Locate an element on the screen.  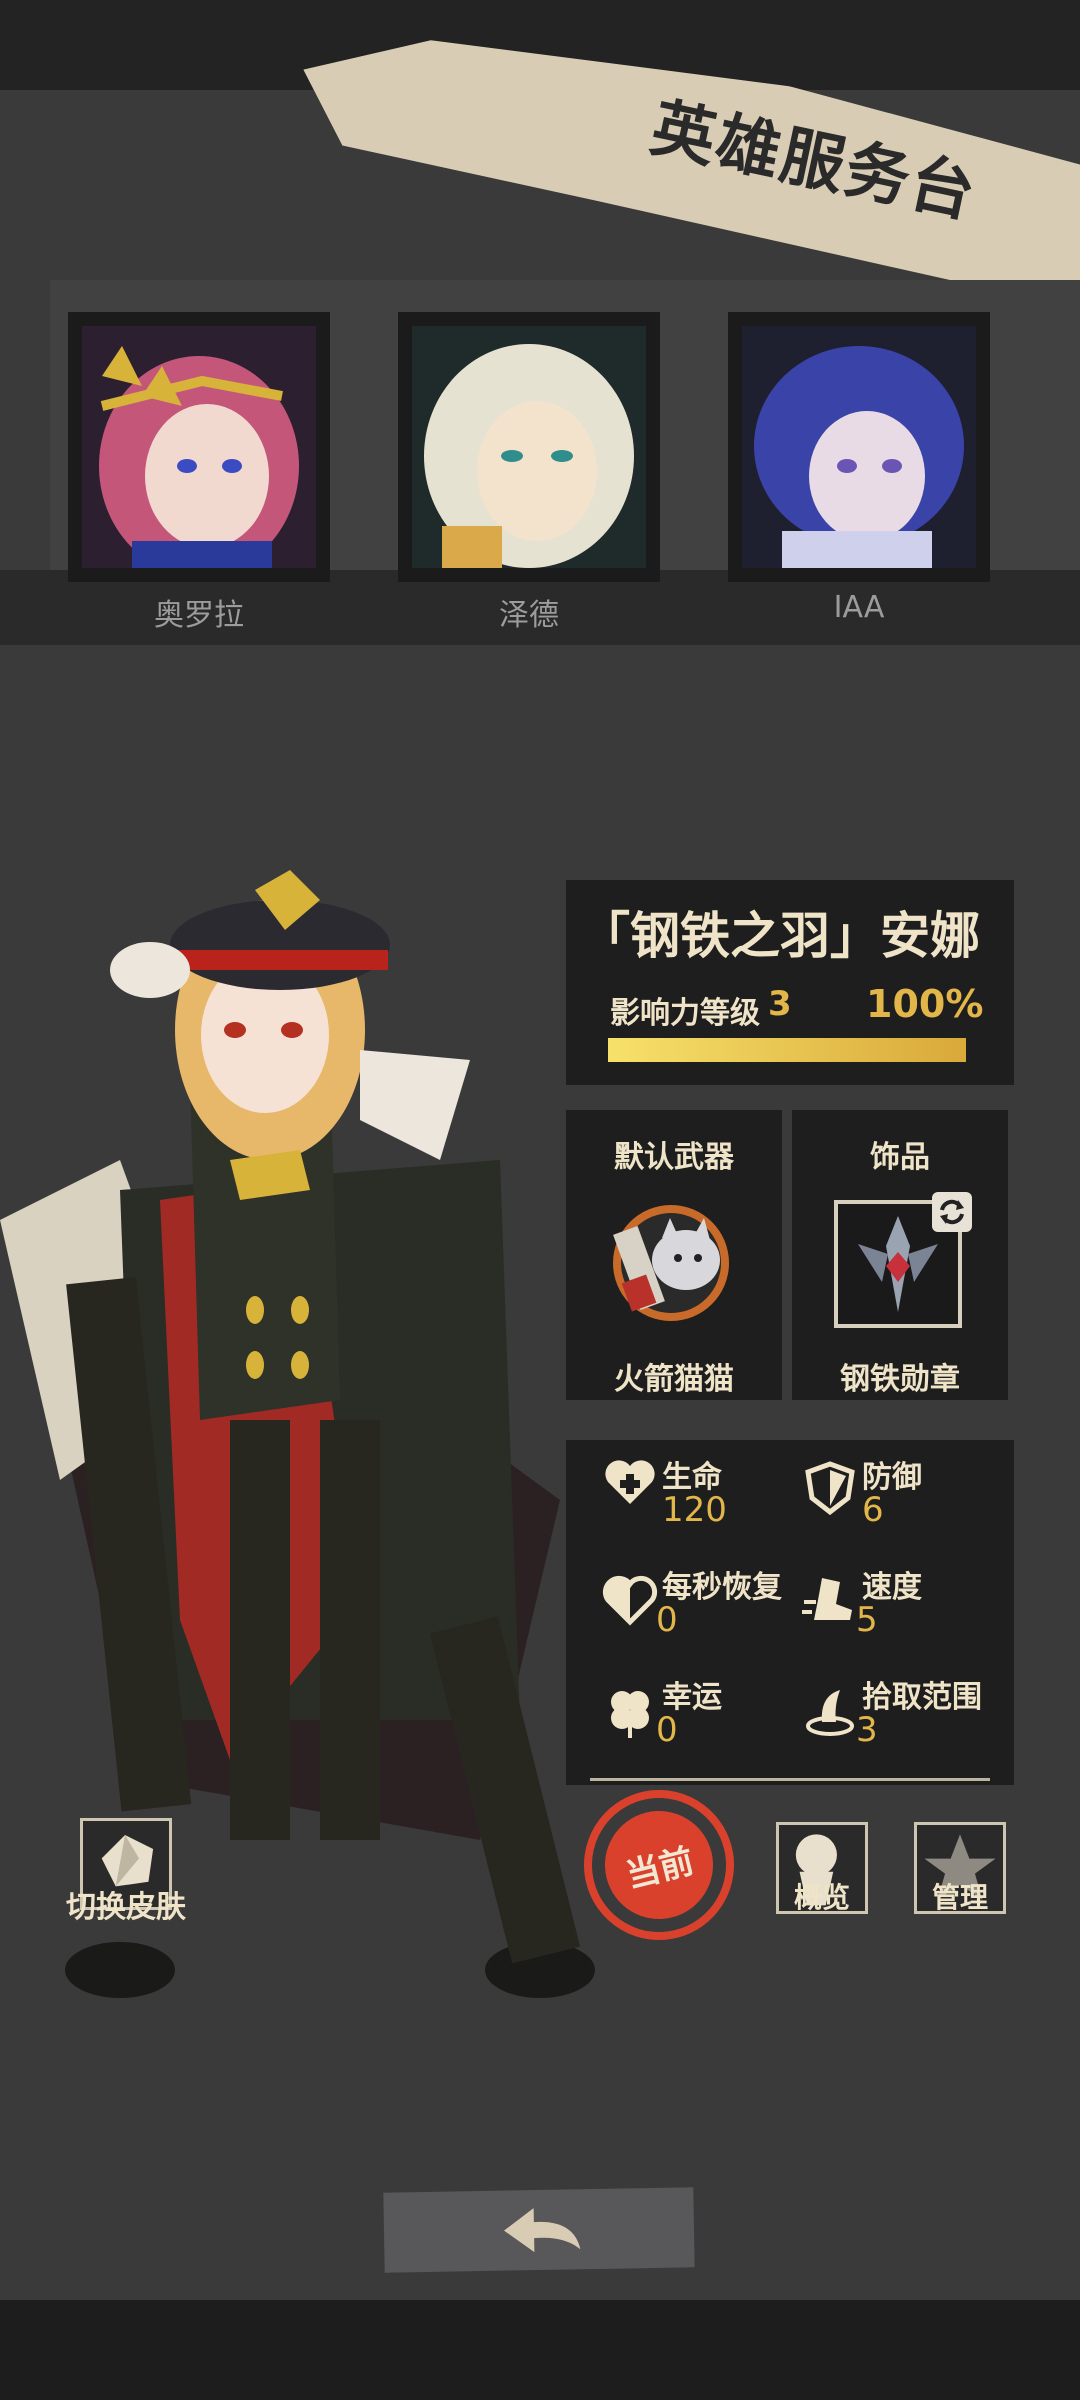
rocket-cat-icon is located at coordinates (671, 1263).